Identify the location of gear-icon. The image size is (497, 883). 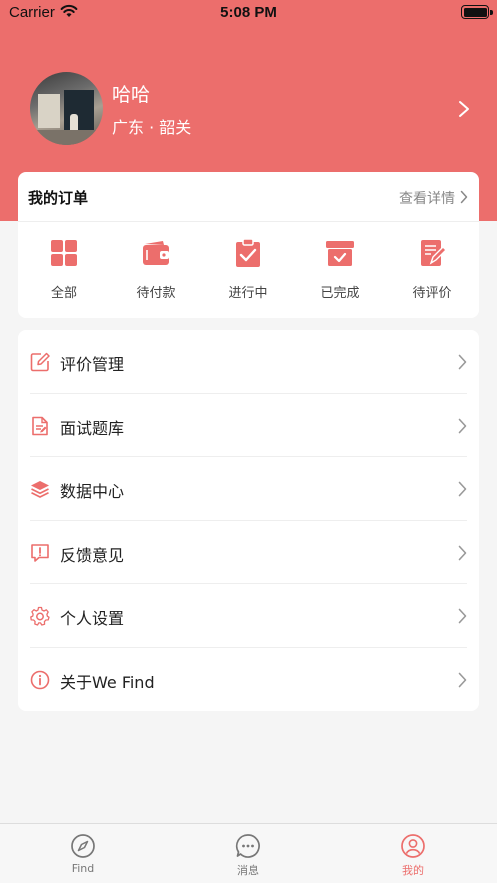
(40, 616).